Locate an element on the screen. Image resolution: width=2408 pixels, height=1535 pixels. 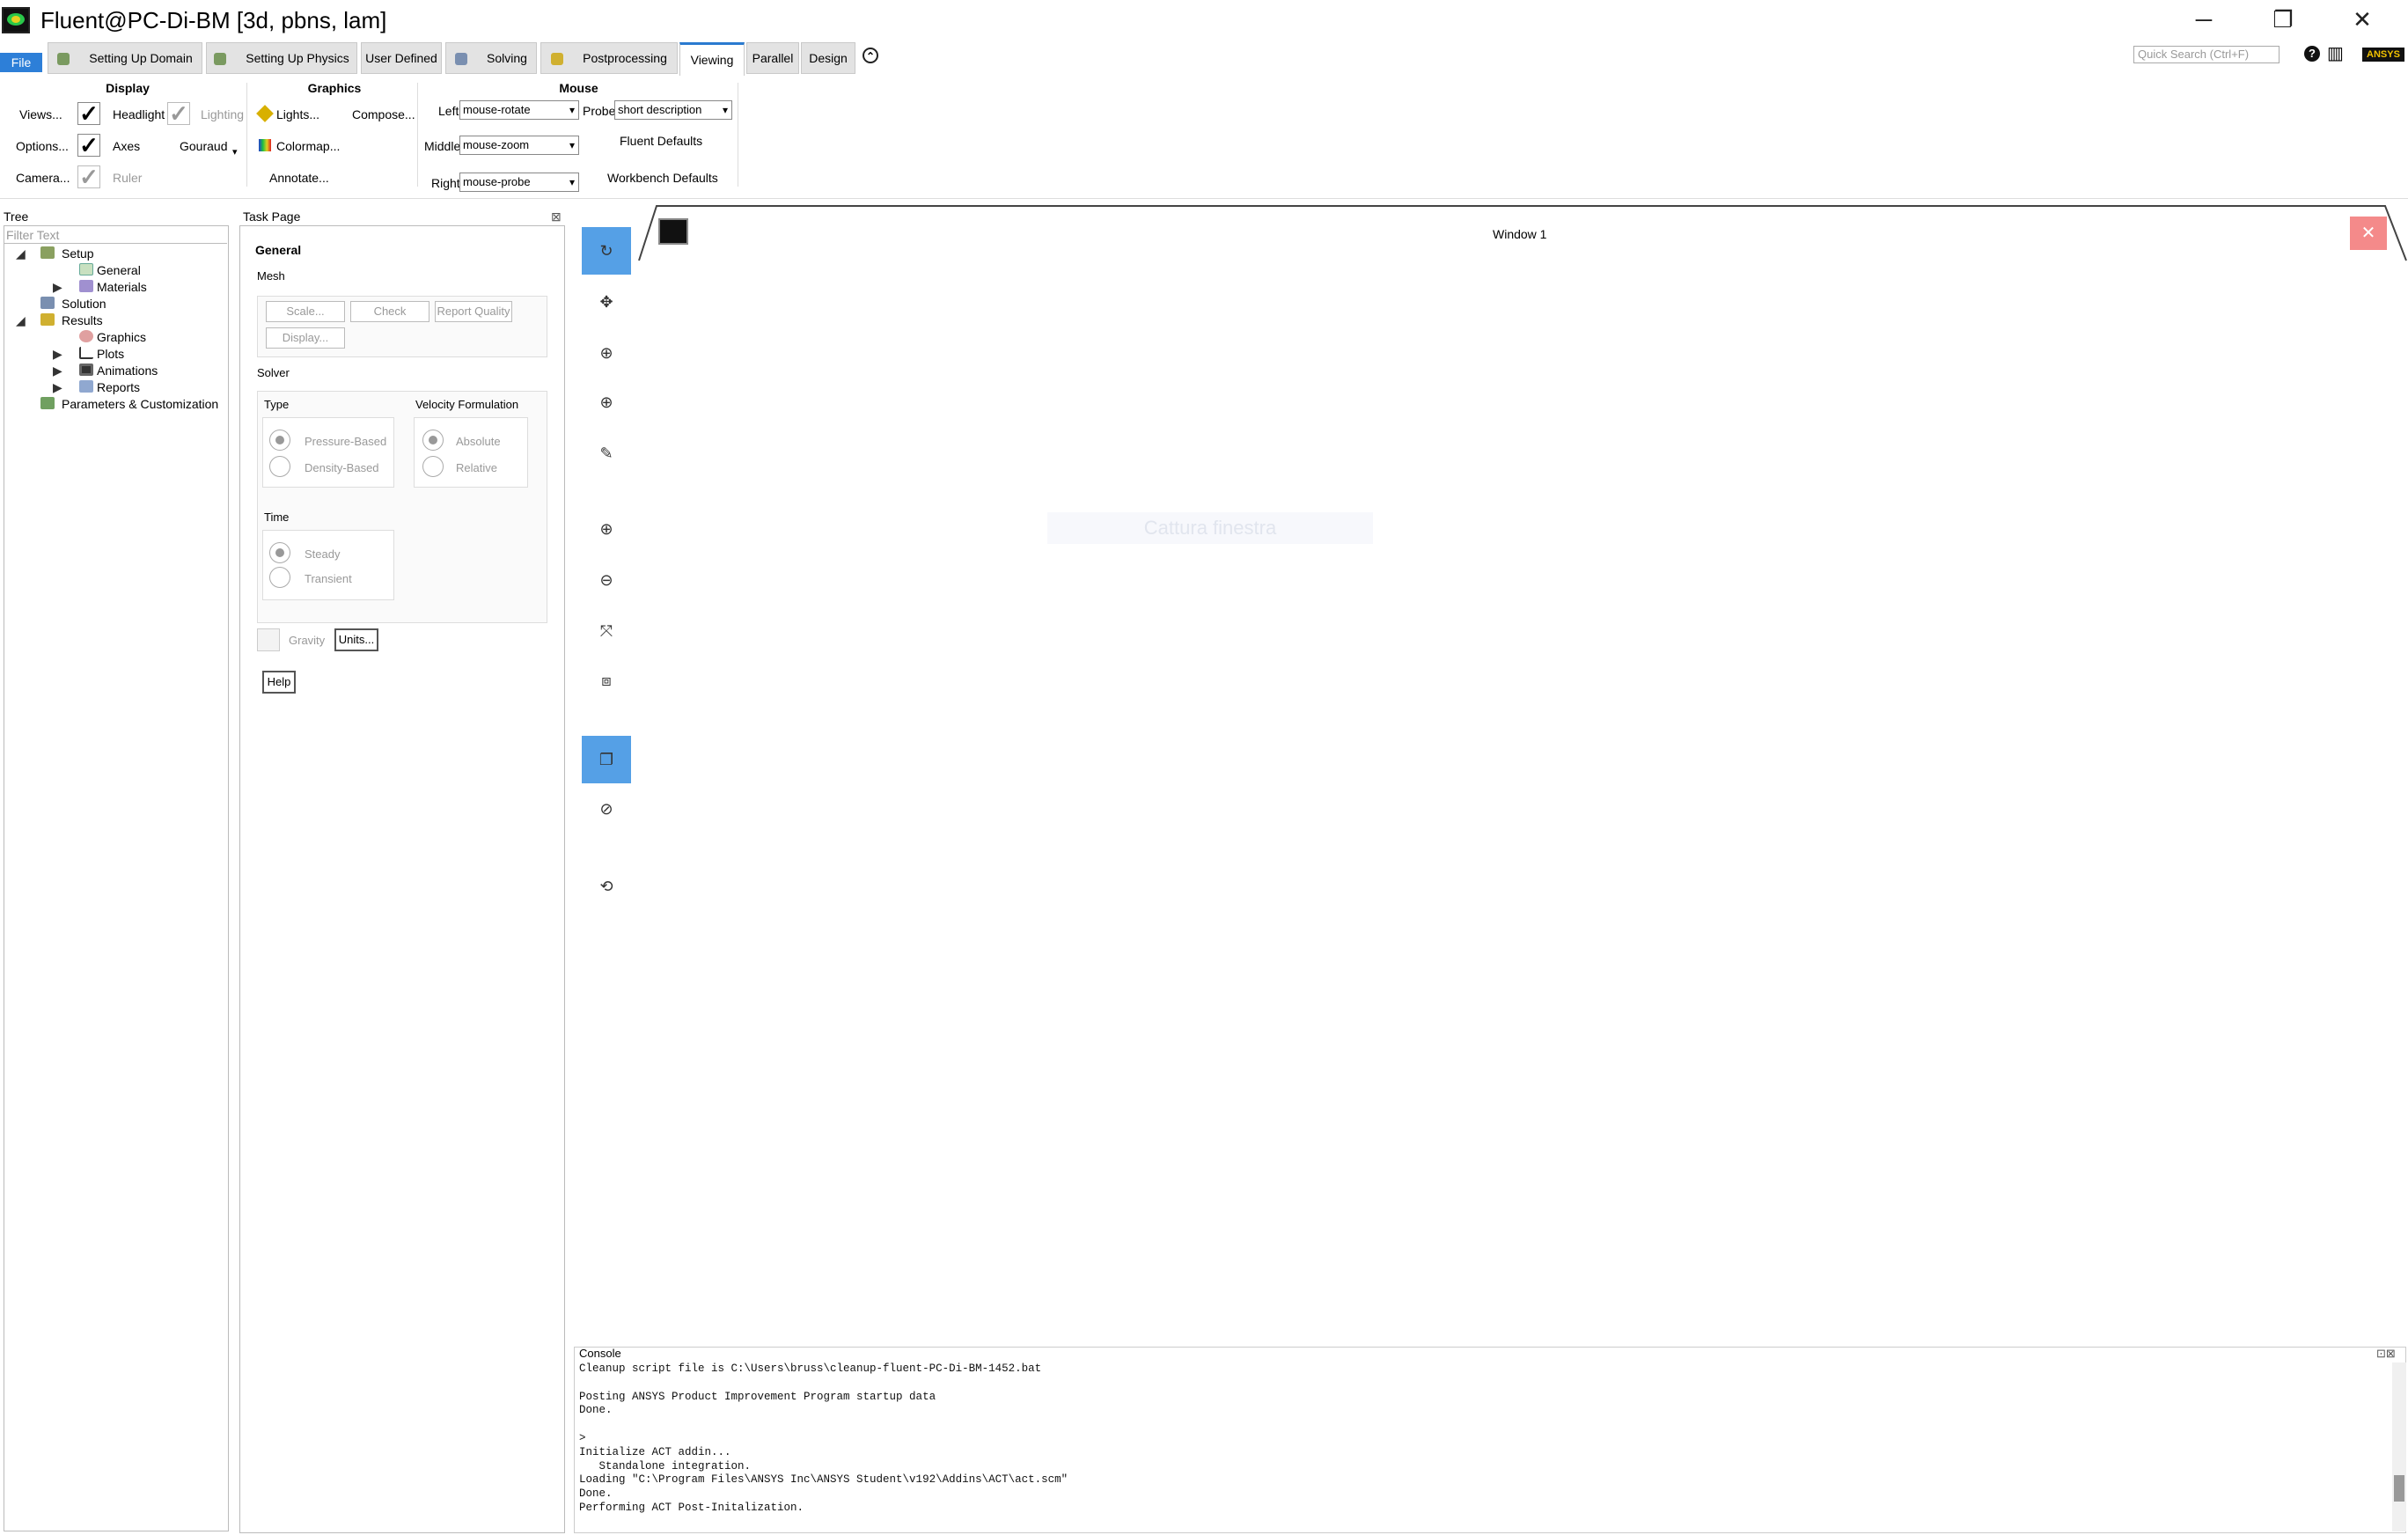
workbench-defaults-button: Workbench Defaults is located at coordinates (662, 178).